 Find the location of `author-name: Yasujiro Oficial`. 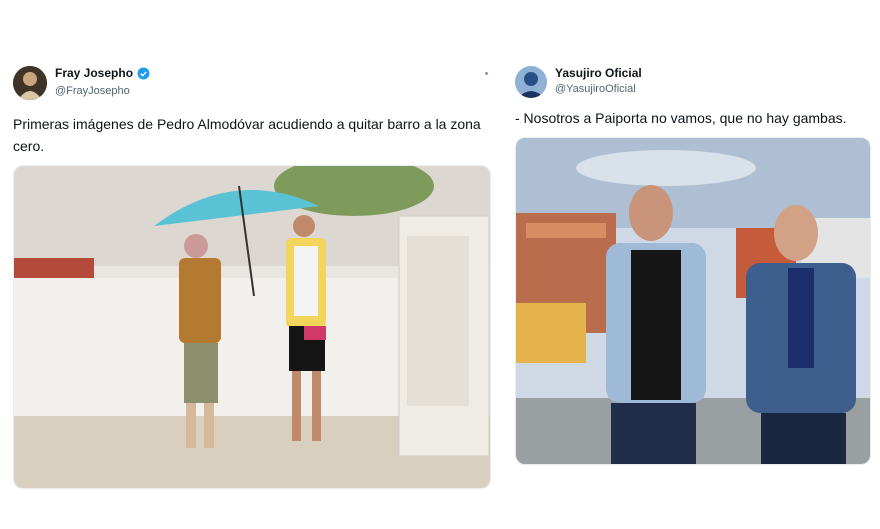

author-name: Yasujiro Oficial is located at coordinates (598, 73).